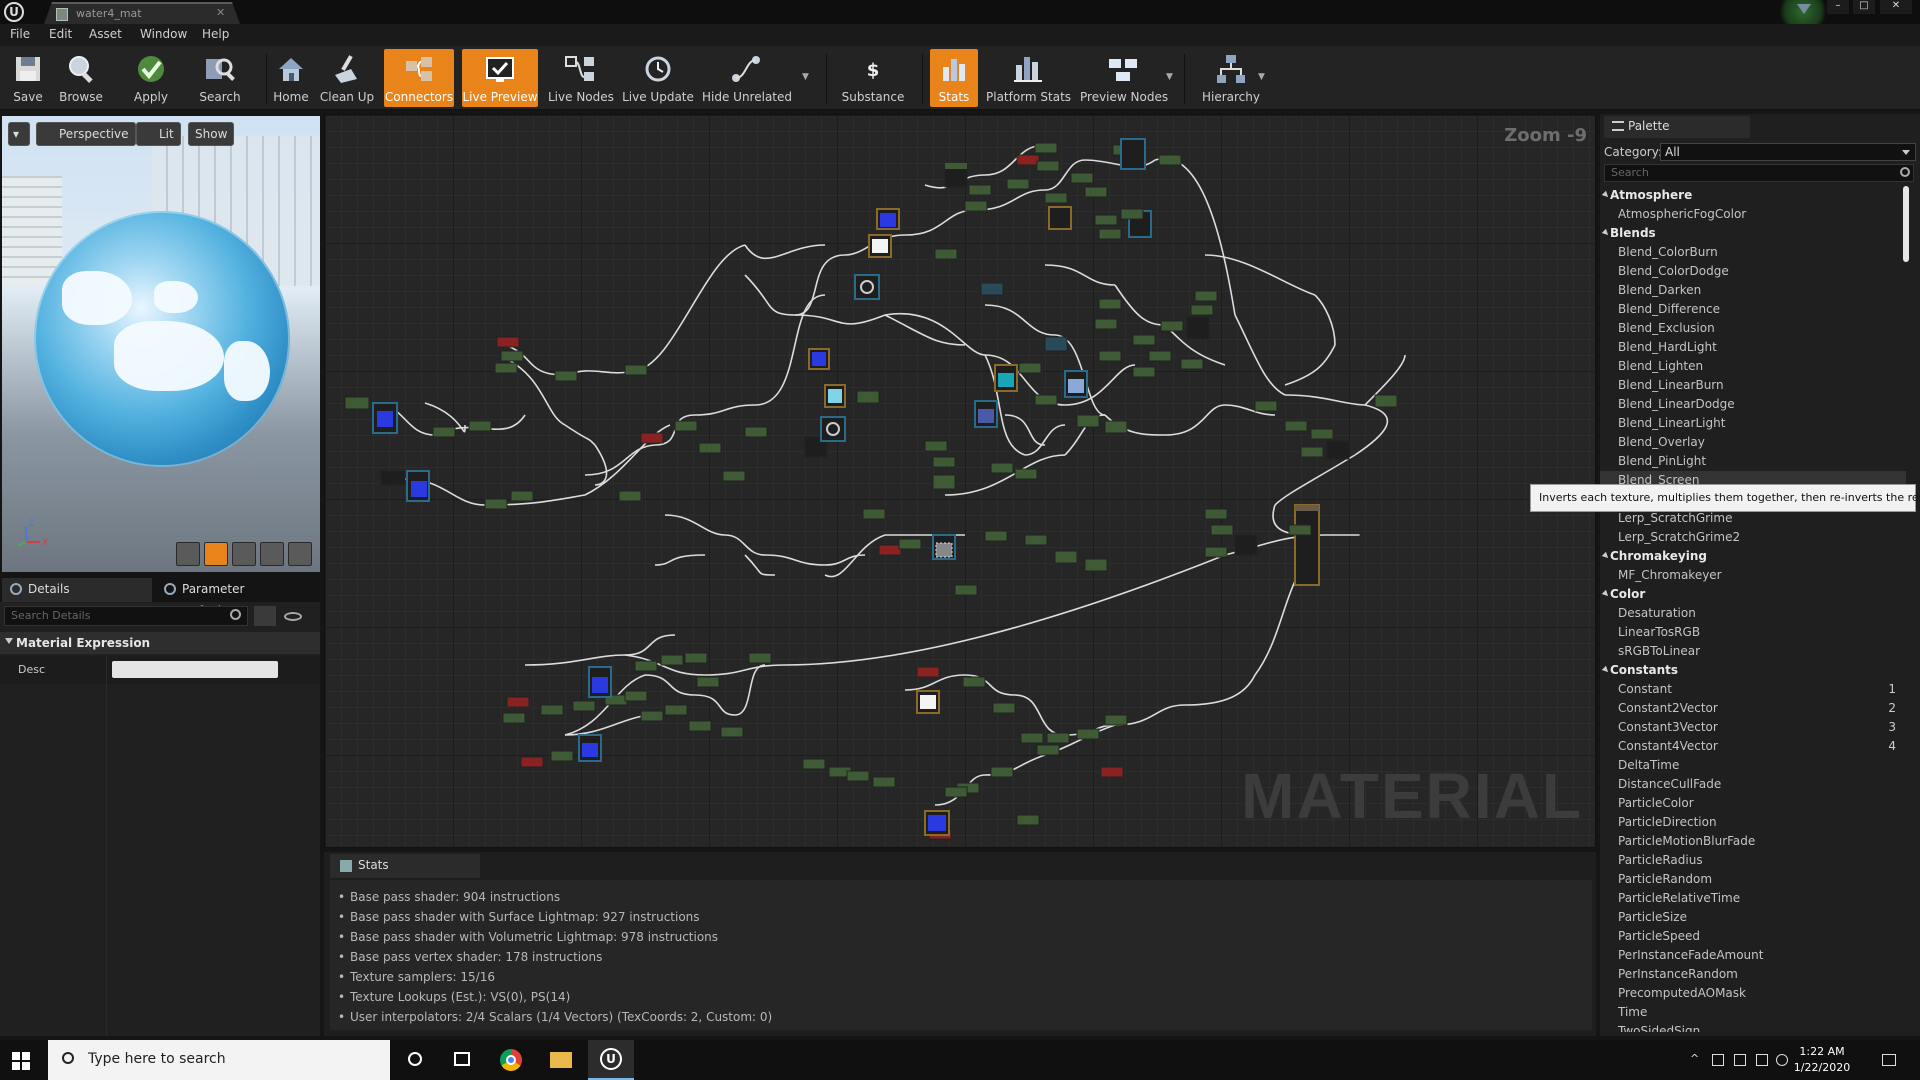 This screenshot has height=1080, width=1920. I want to click on palette-item: Blend_ColorBurn, so click(1753, 252).